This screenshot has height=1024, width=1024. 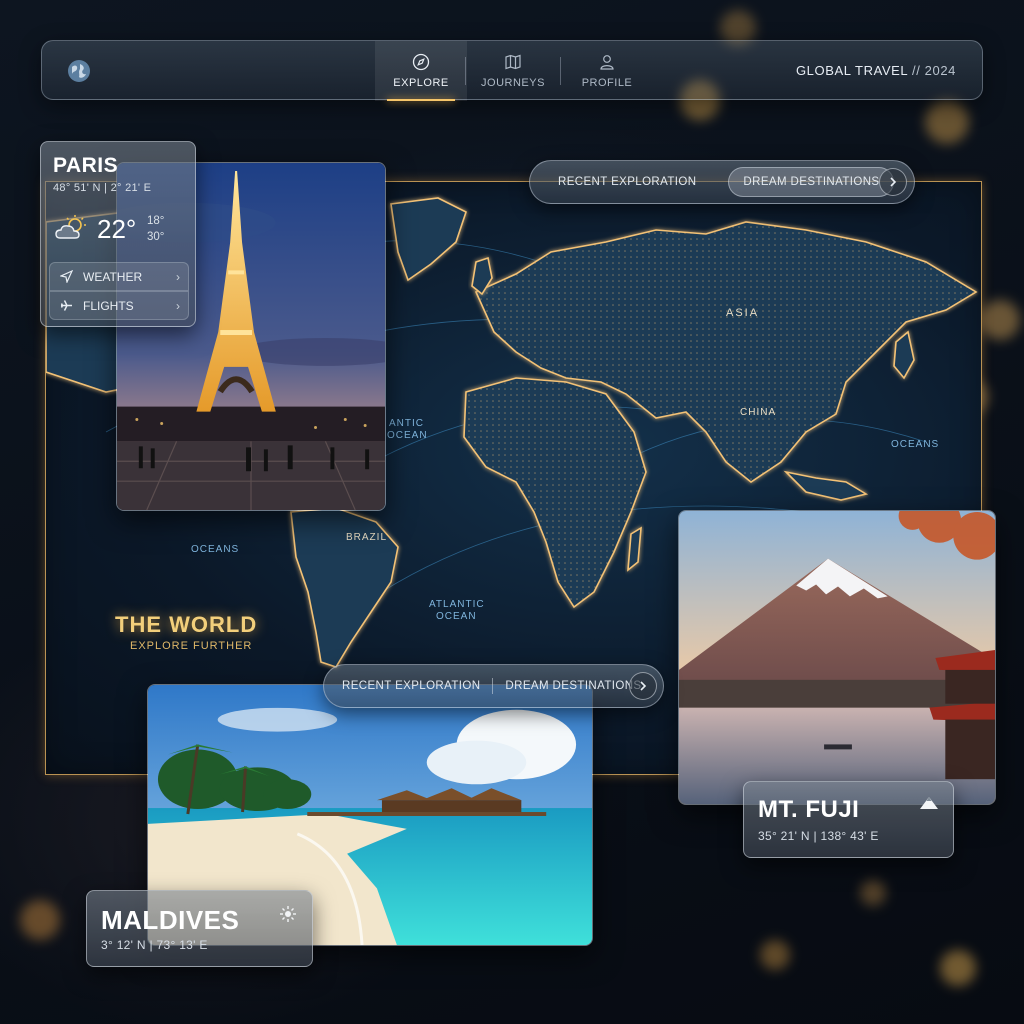 I want to click on brand-title: GLOBAL TRAVEL // 2024, so click(x=876, y=70).